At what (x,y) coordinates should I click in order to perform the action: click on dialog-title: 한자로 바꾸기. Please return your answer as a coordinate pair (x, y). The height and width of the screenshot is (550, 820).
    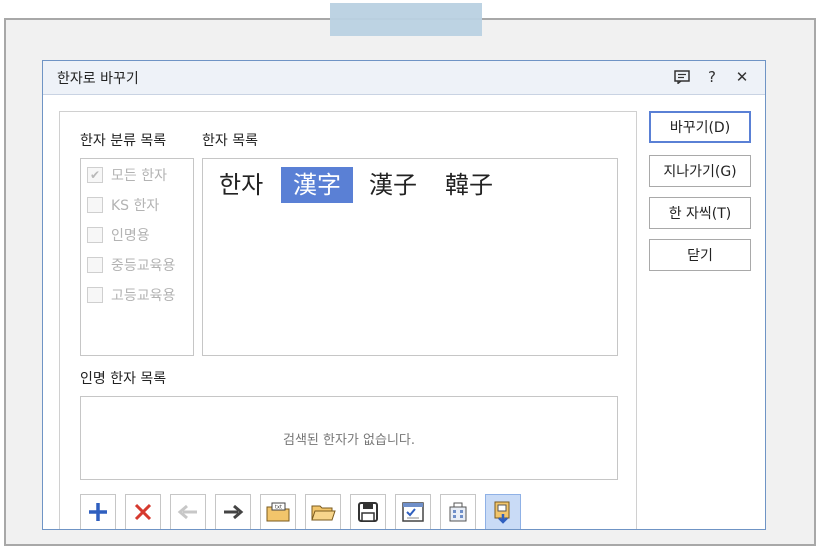
    Looking at the image, I should click on (98, 79).